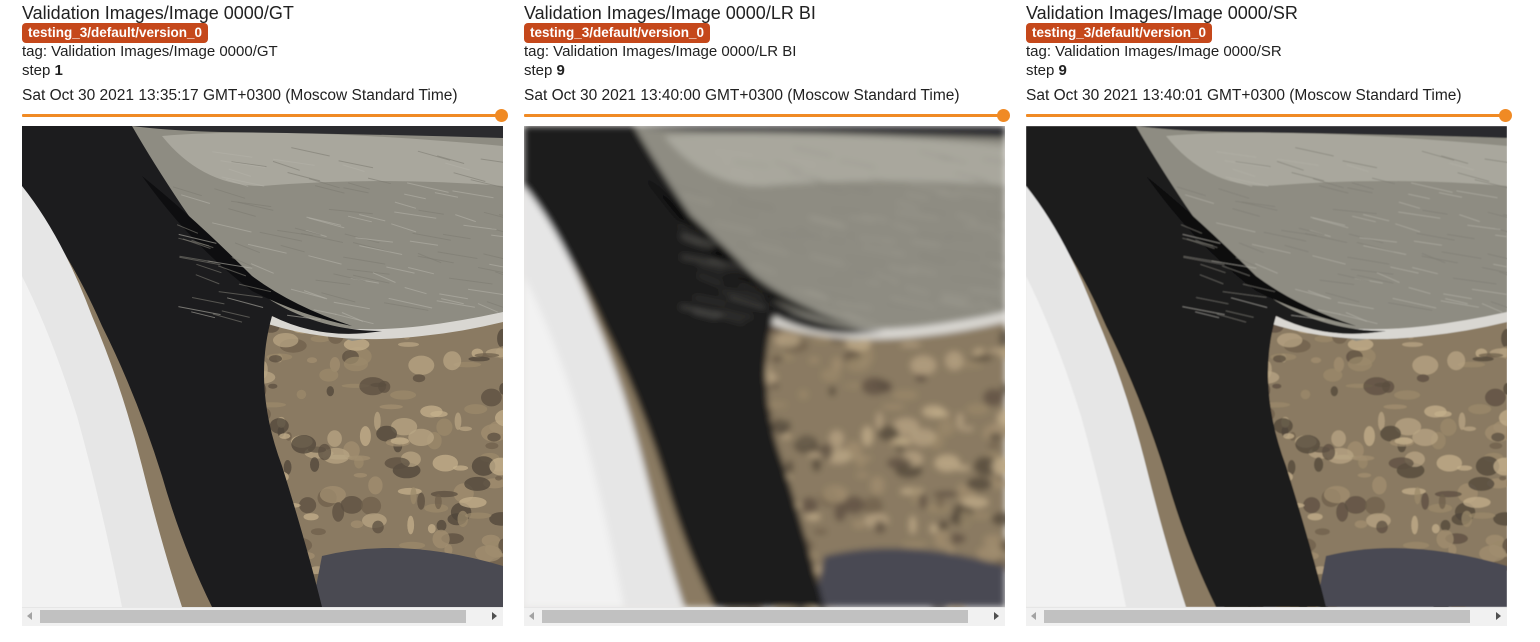 The image size is (1540, 642). What do you see at coordinates (1119, 33) in the screenshot?
I see `run-name-chip: testing_3/default/version_0` at bounding box center [1119, 33].